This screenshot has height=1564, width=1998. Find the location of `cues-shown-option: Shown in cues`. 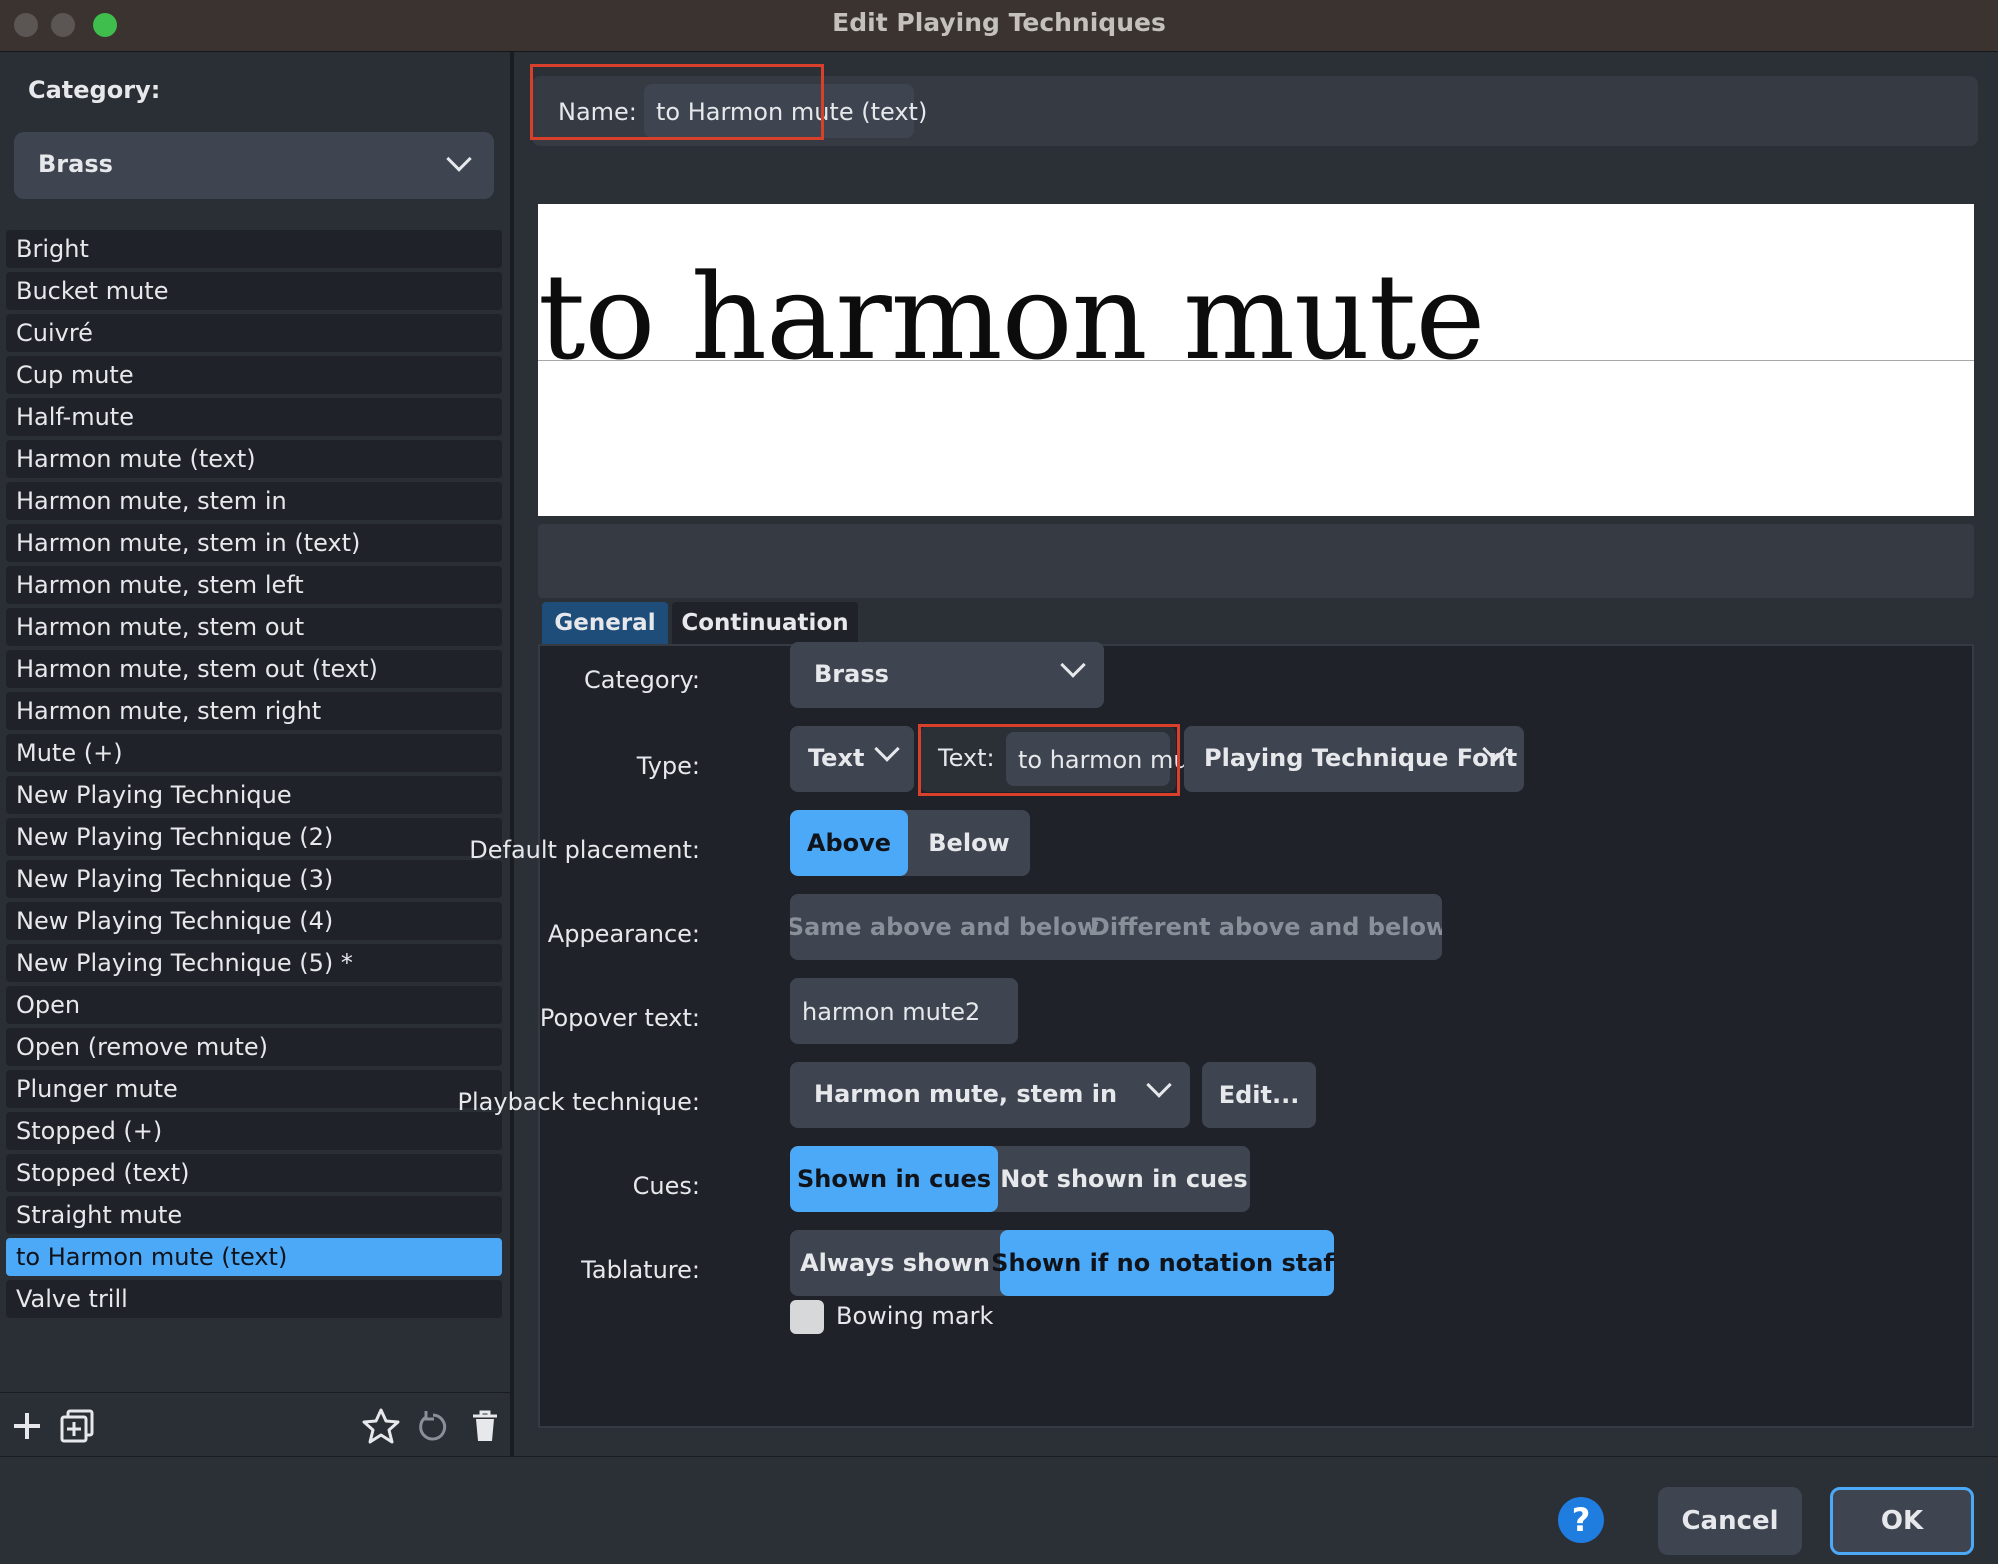

cues-shown-option: Shown in cues is located at coordinates (894, 1179).